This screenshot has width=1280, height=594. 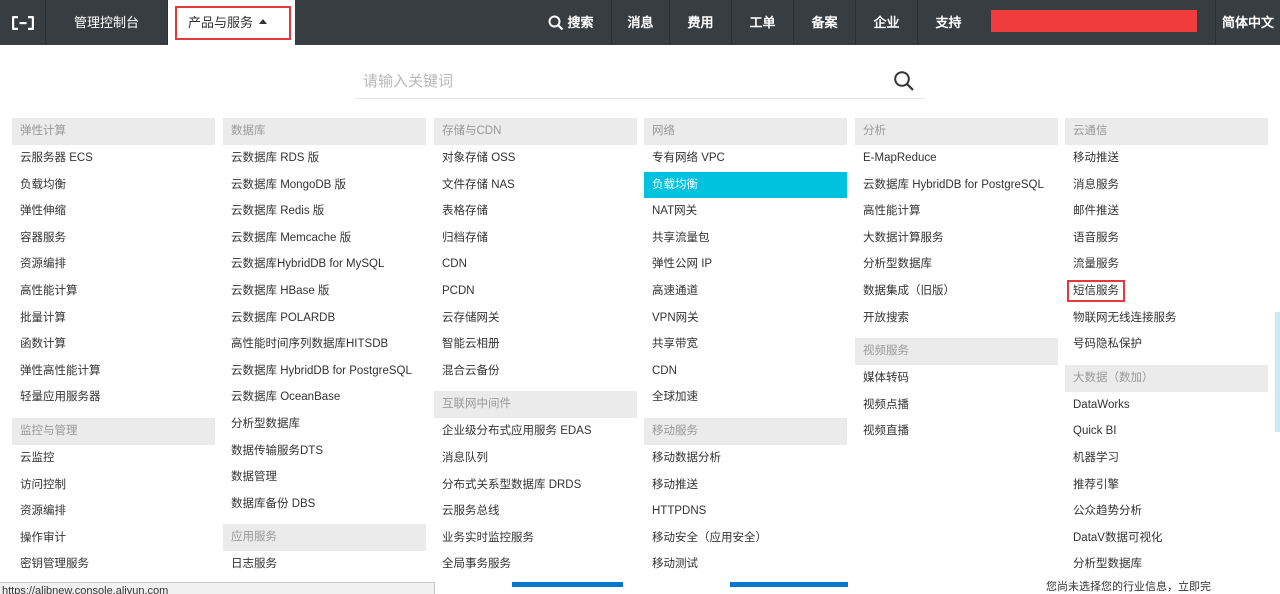 I want to click on menu-item: 云服务总线, so click(x=535, y=511).